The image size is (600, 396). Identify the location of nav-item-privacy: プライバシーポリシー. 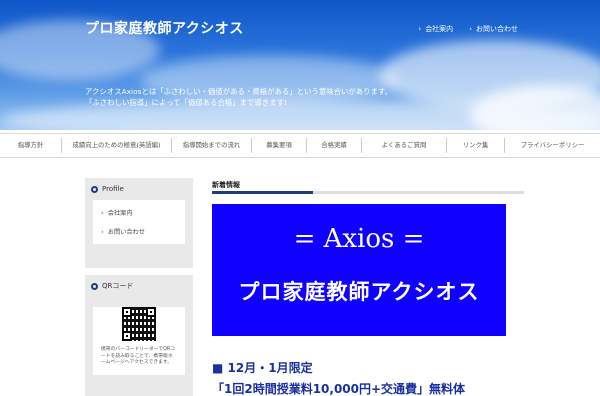
(552, 145).